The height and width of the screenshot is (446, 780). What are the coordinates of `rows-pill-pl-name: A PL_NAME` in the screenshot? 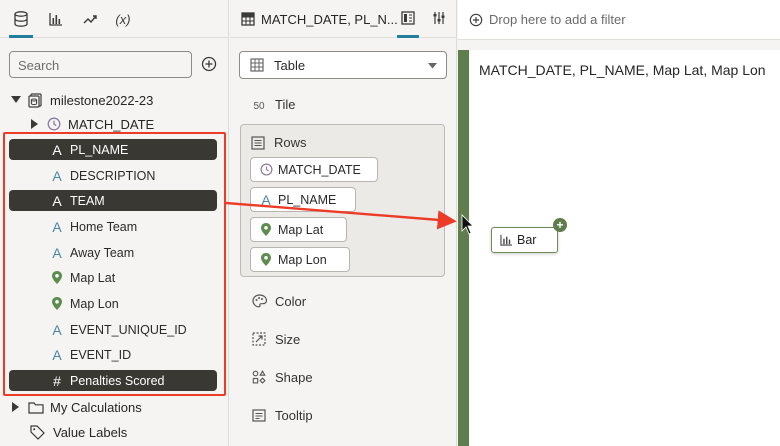 It's located at (303, 199).